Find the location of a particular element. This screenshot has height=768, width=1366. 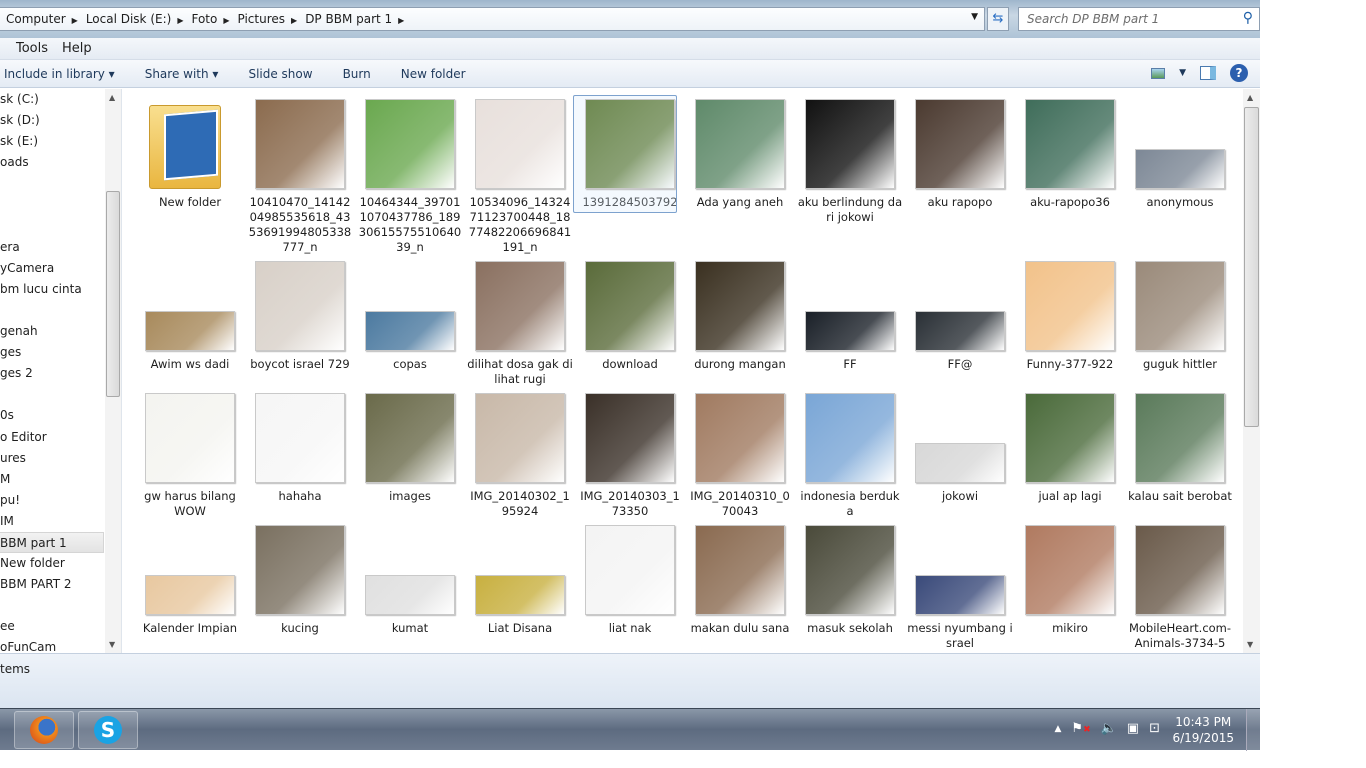

file-item: IMG_20140310_070043 is located at coordinates (740, 456).